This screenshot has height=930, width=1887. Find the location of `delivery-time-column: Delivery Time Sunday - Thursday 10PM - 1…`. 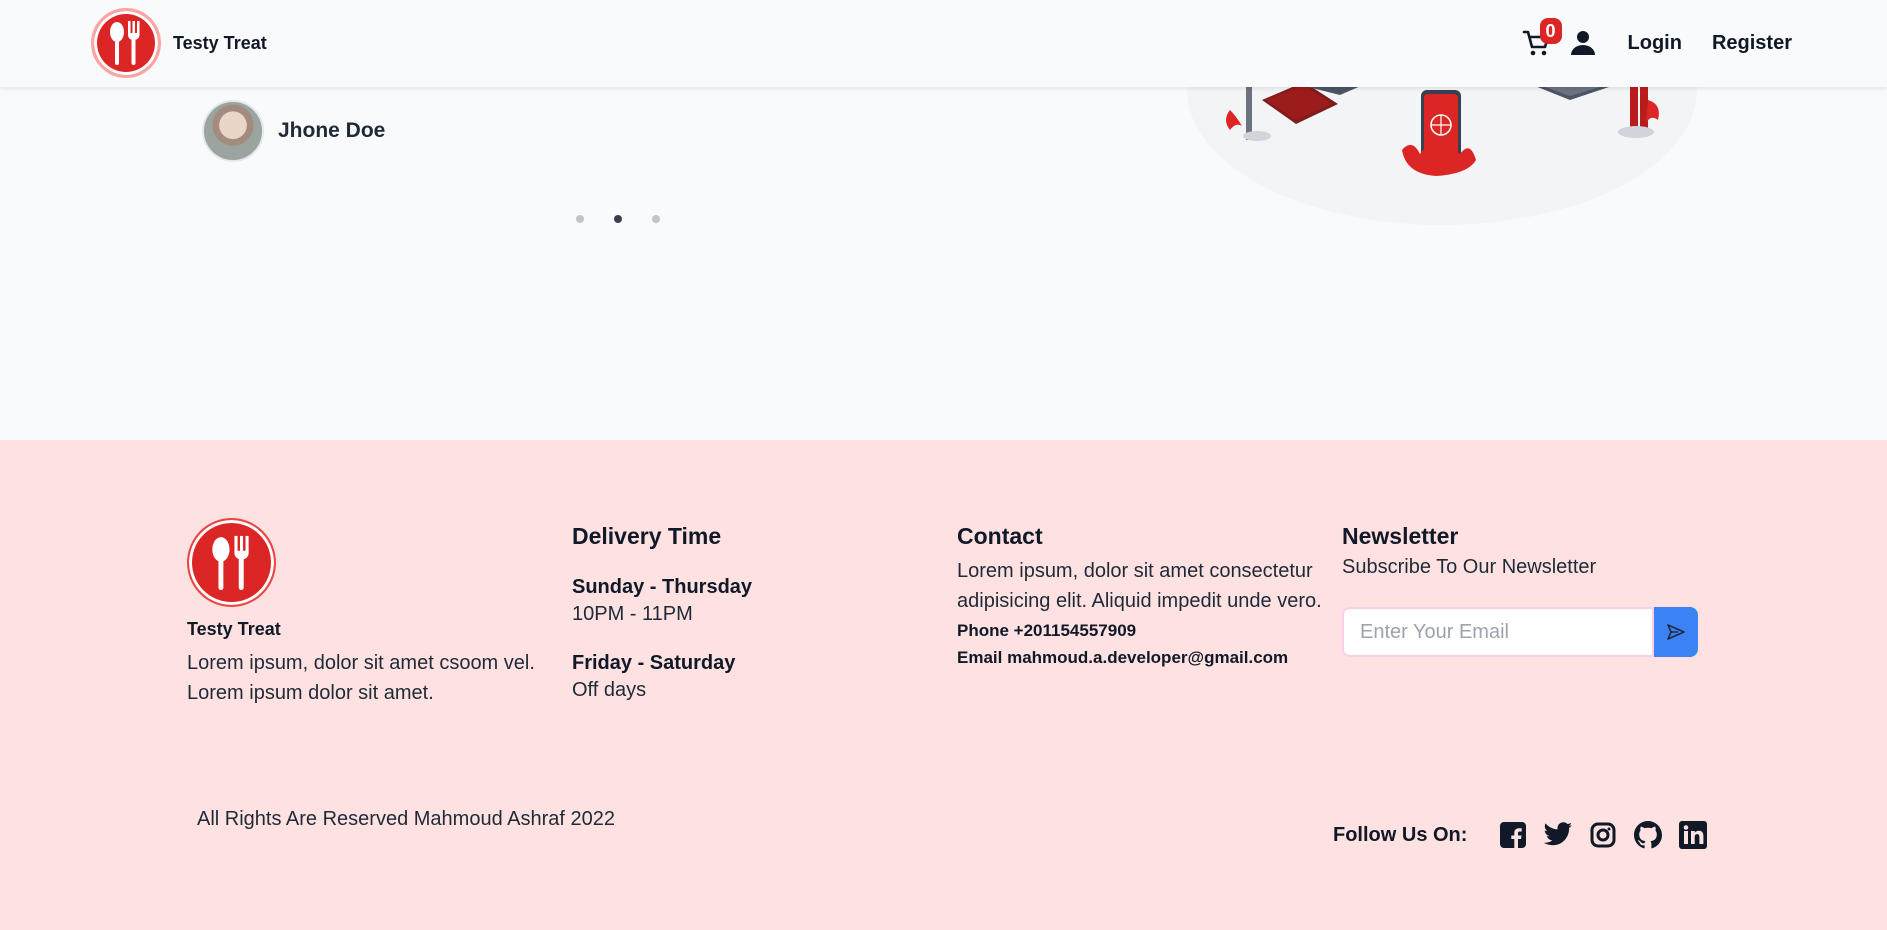

delivery-time-column: Delivery Time Sunday - Thursday 10PM - 1… is located at coordinates (662, 612).